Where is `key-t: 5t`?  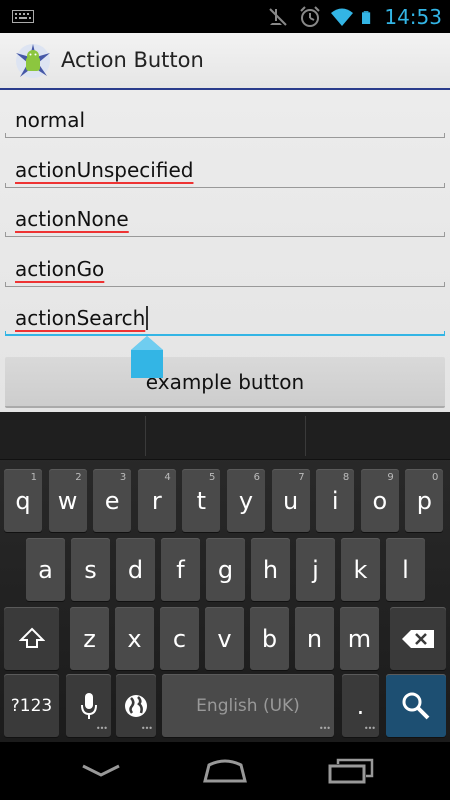 key-t: 5t is located at coordinates (201, 500).